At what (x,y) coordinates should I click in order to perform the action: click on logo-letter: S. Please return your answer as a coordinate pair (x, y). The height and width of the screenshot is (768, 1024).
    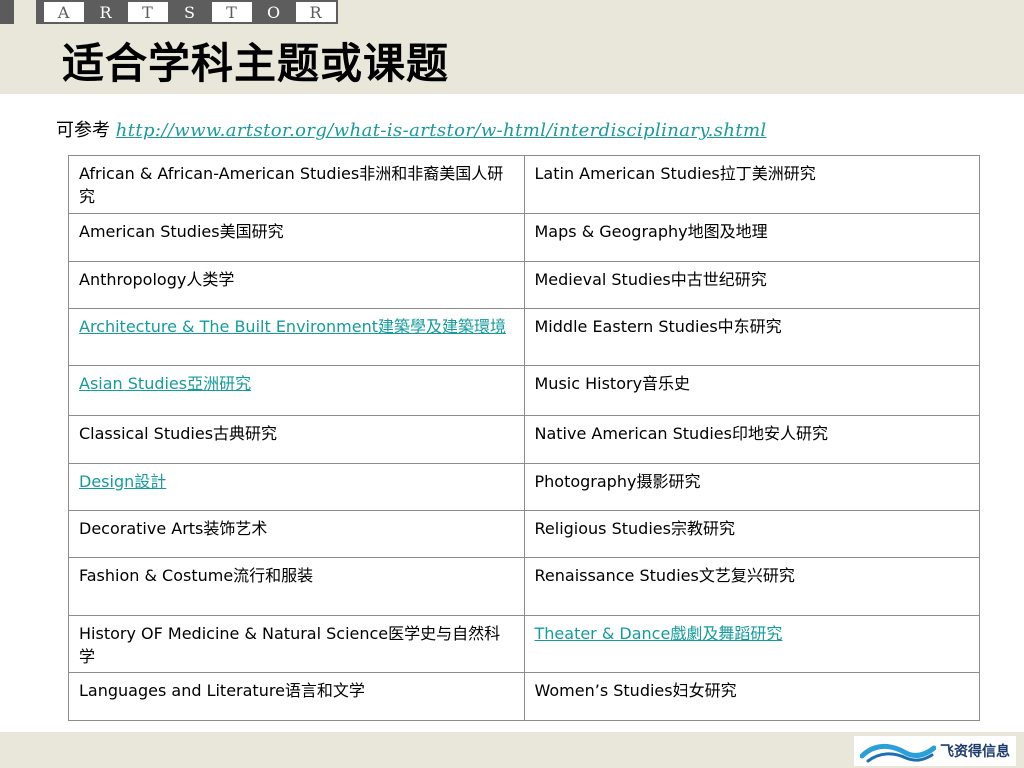
    Looking at the image, I should click on (190, 12).